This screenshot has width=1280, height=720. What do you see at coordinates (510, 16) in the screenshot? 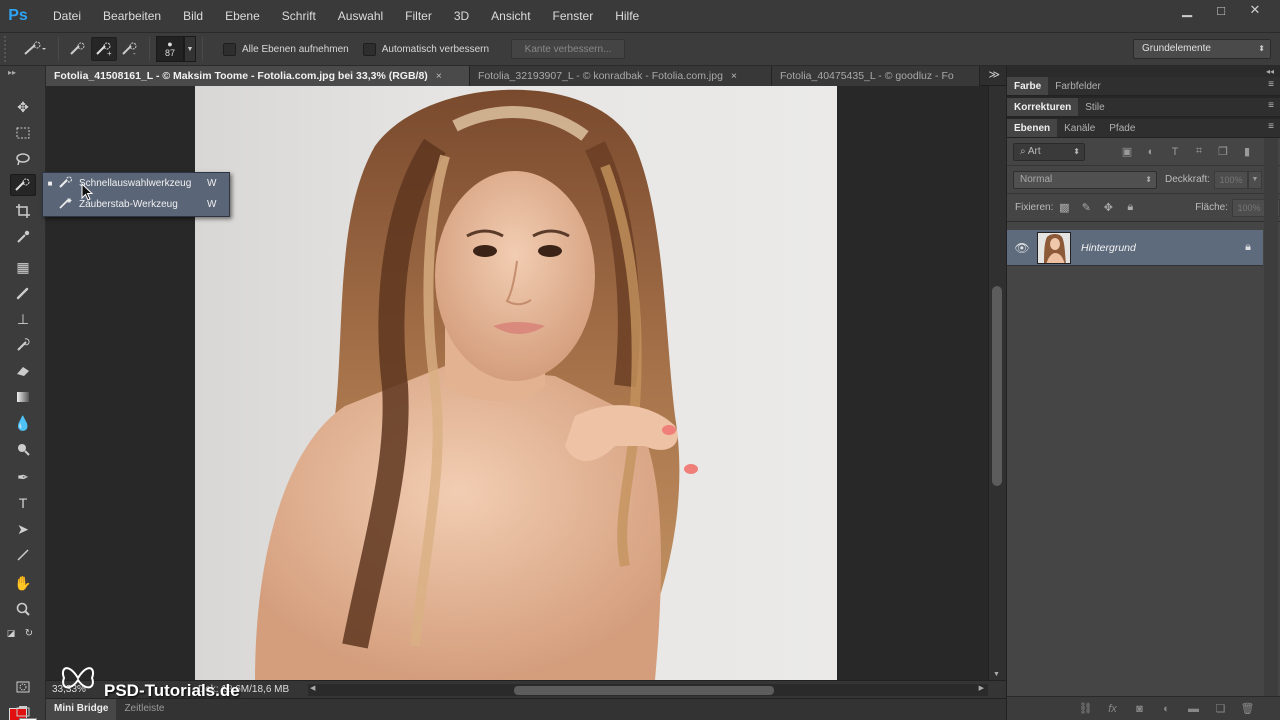
I see `menu-ansicht: Ansicht` at bounding box center [510, 16].